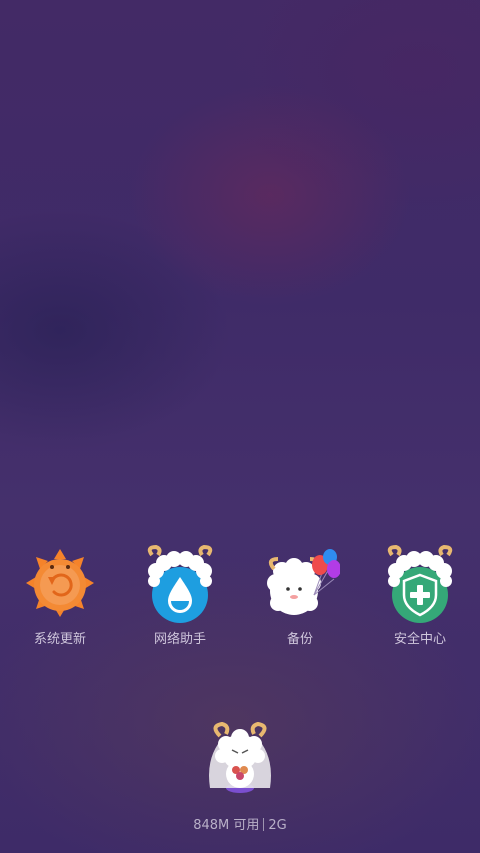  Describe the element at coordinates (277, 825) in the screenshot. I see `memory-total: 2G` at that location.